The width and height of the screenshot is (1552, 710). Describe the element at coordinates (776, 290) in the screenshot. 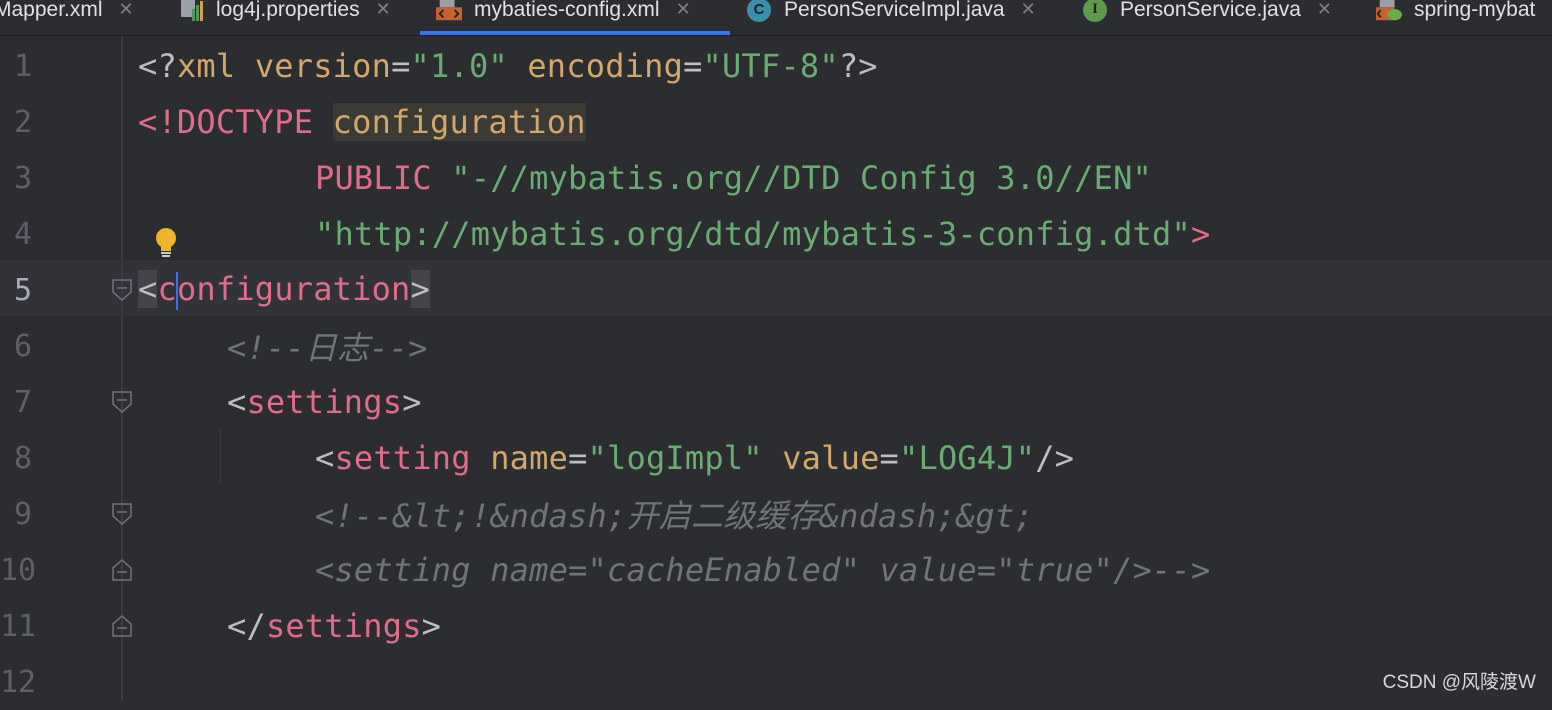

I see `code-line-5: 5 <configuration>` at that location.